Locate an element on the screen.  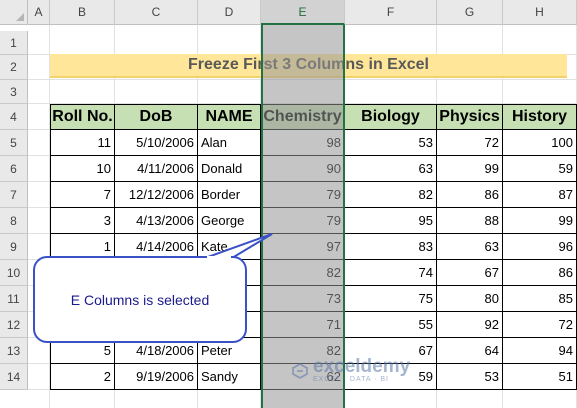
row-header-13: 13 is located at coordinates (14, 351).